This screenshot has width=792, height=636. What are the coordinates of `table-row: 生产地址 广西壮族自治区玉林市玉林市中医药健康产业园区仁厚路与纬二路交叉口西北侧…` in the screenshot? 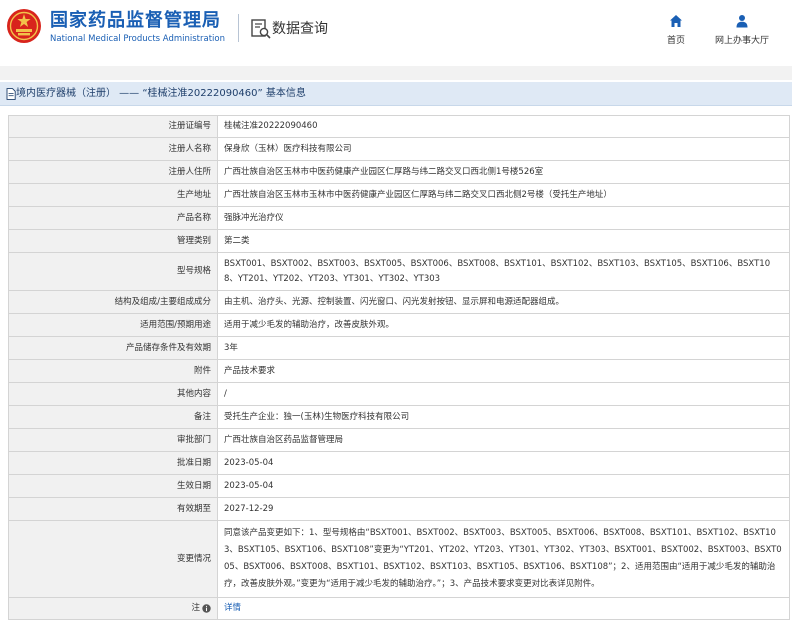 It's located at (399, 195).